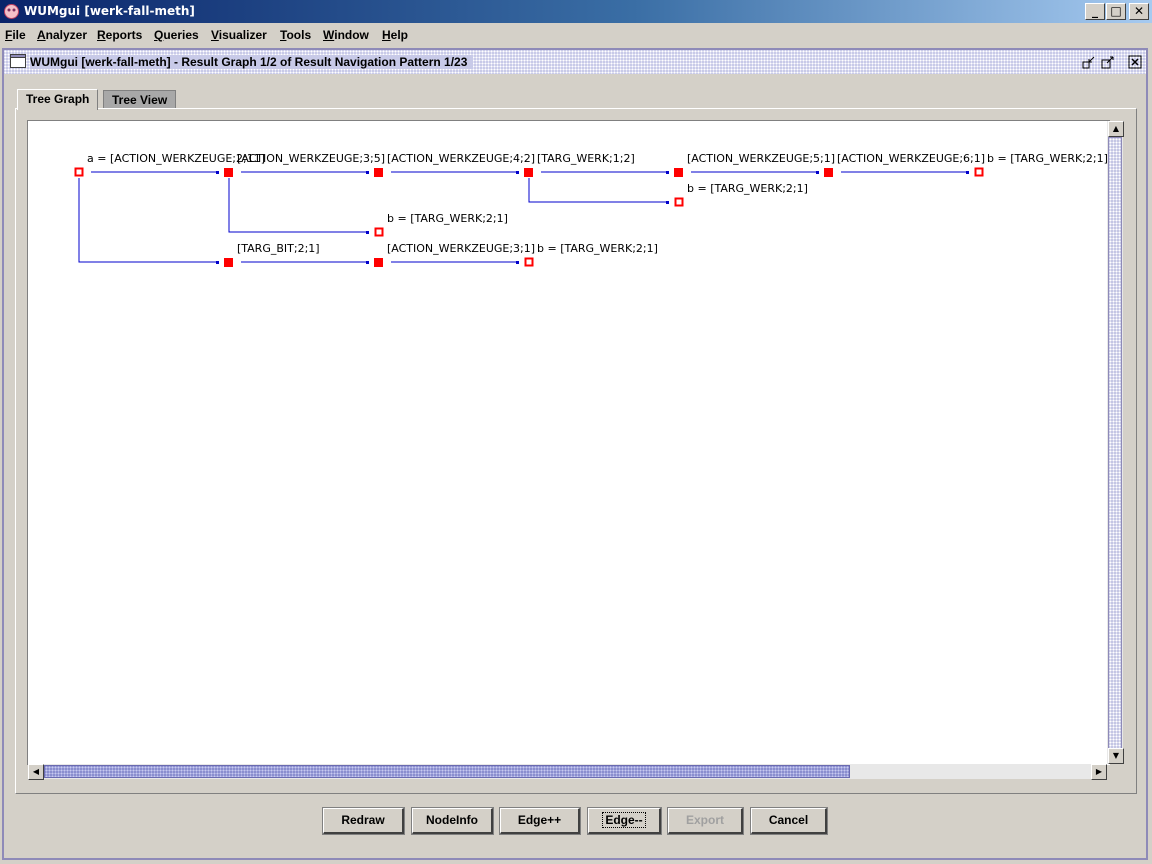 The image size is (1152, 864). What do you see at coordinates (1116, 11) in the screenshot?
I see `maximize-button: □` at bounding box center [1116, 11].